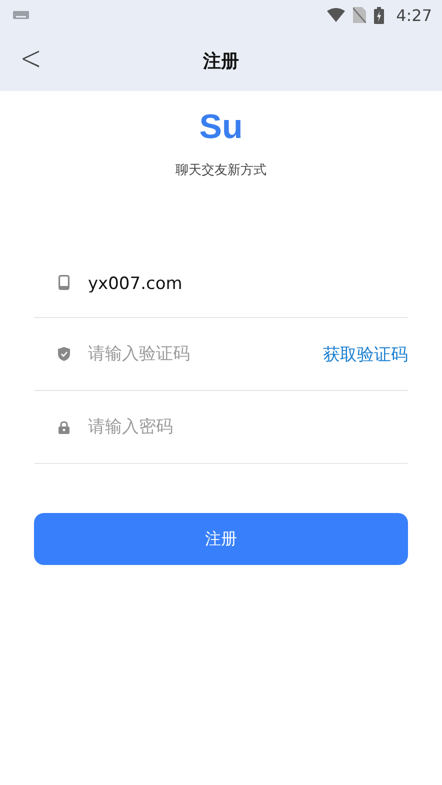  What do you see at coordinates (205, 354) in the screenshot?
I see `input-field: 请输入验证码` at bounding box center [205, 354].